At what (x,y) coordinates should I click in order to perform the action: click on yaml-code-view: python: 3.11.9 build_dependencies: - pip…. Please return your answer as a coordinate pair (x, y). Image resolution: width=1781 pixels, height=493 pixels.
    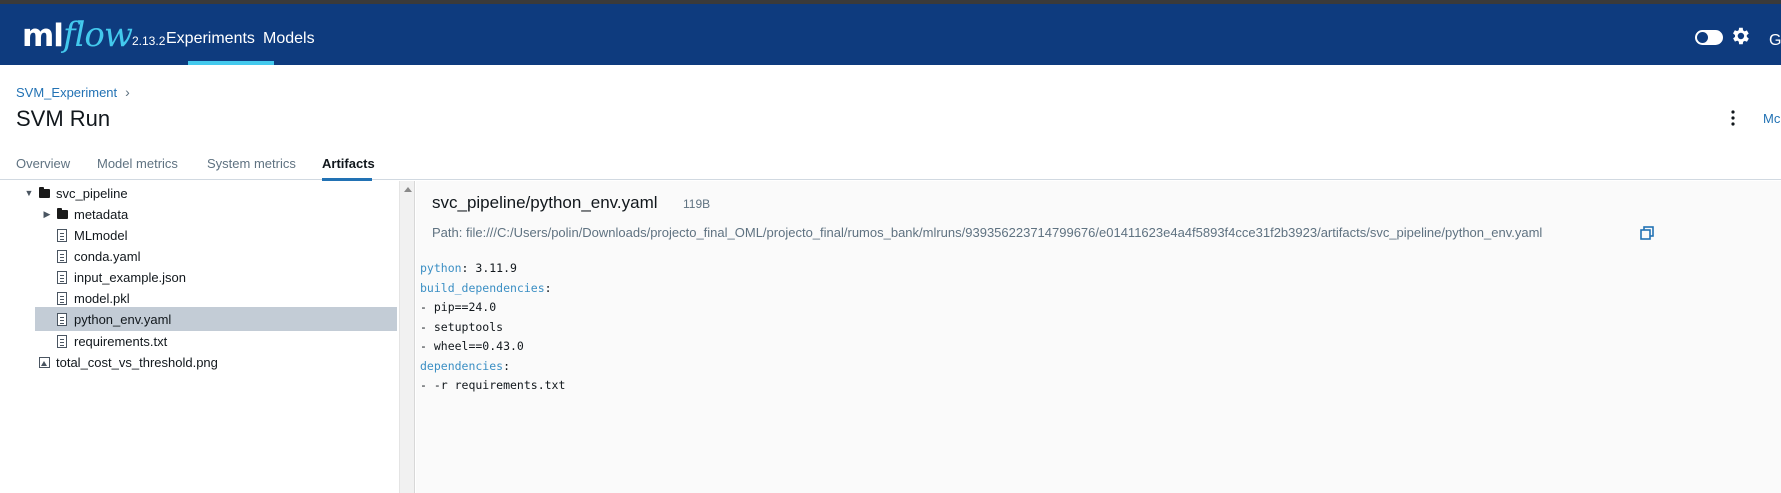
    Looking at the image, I should click on (493, 326).